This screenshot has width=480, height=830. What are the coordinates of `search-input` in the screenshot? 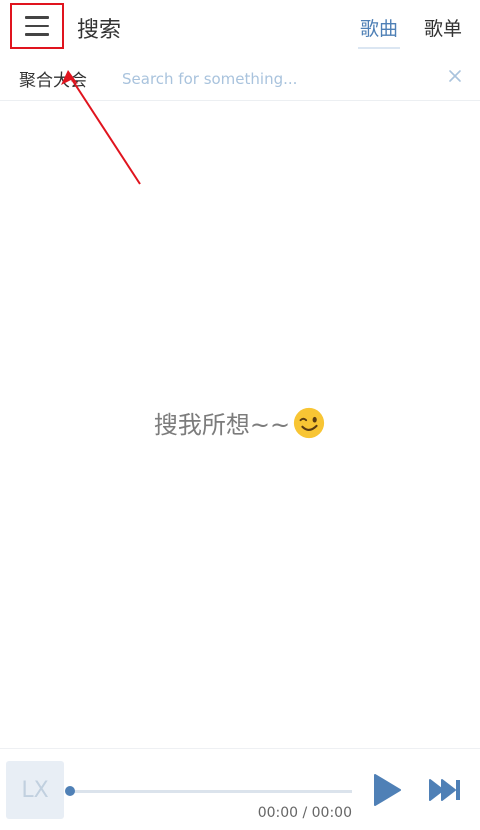 It's located at (277, 79).